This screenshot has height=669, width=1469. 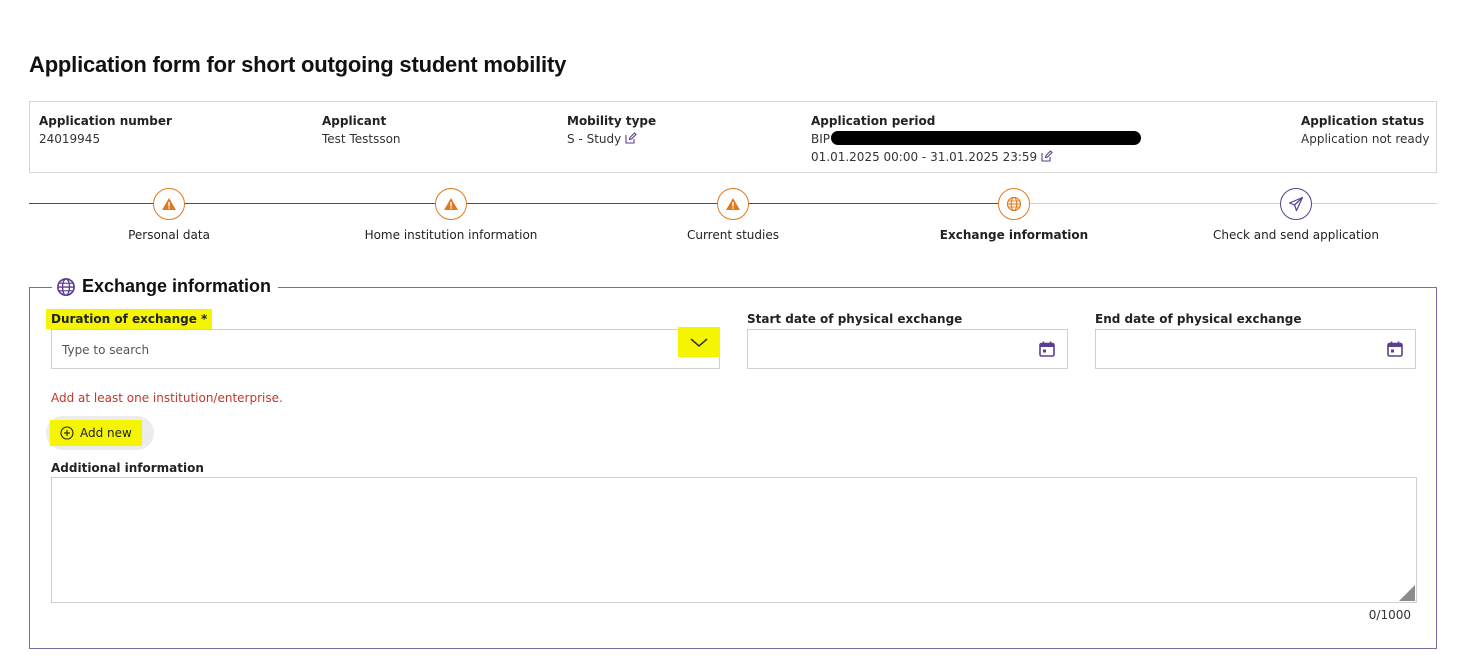 I want to click on end-date-input, so click(x=1255, y=349).